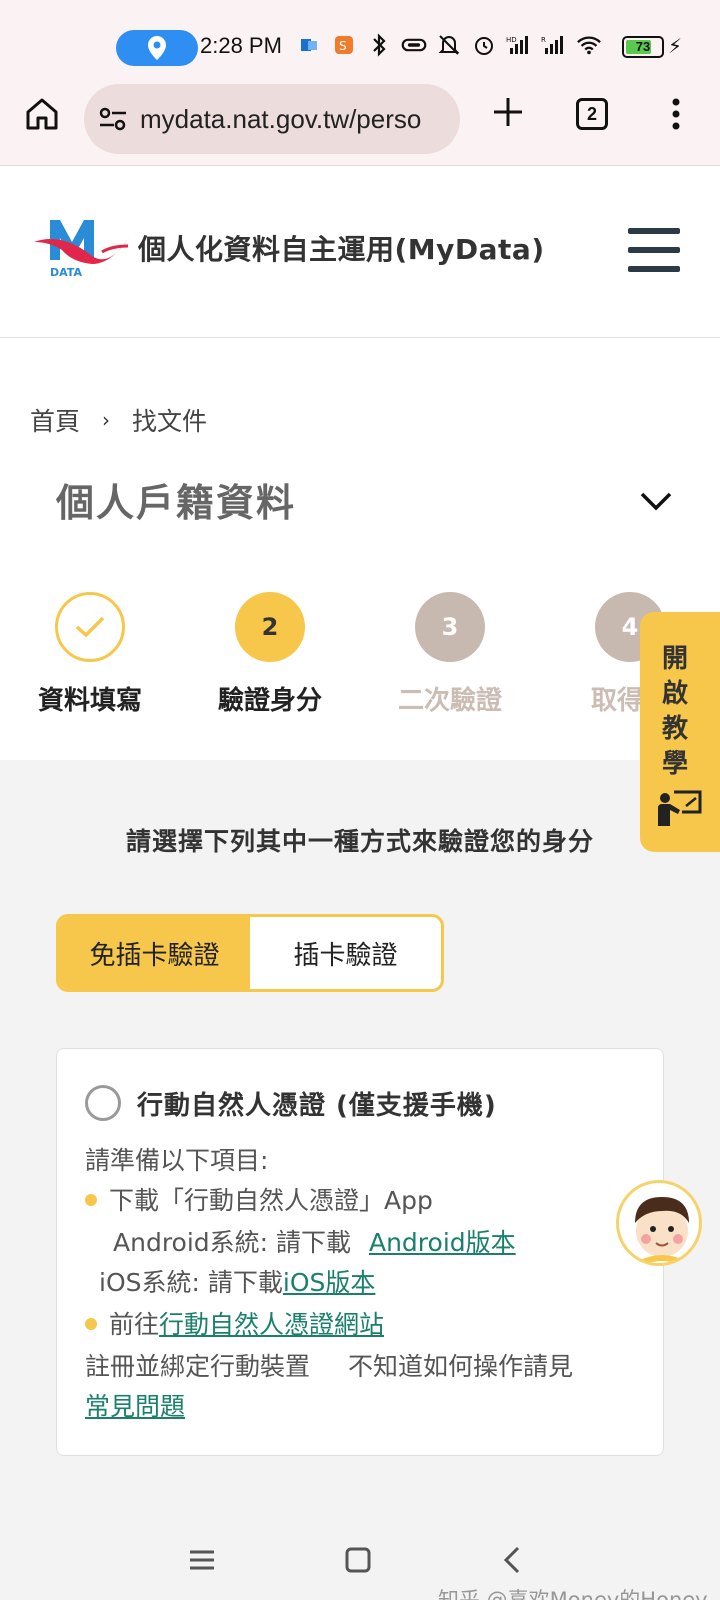 The width and height of the screenshot is (720, 1600). I want to click on step-2: 2 驗證身分, so click(270, 654).